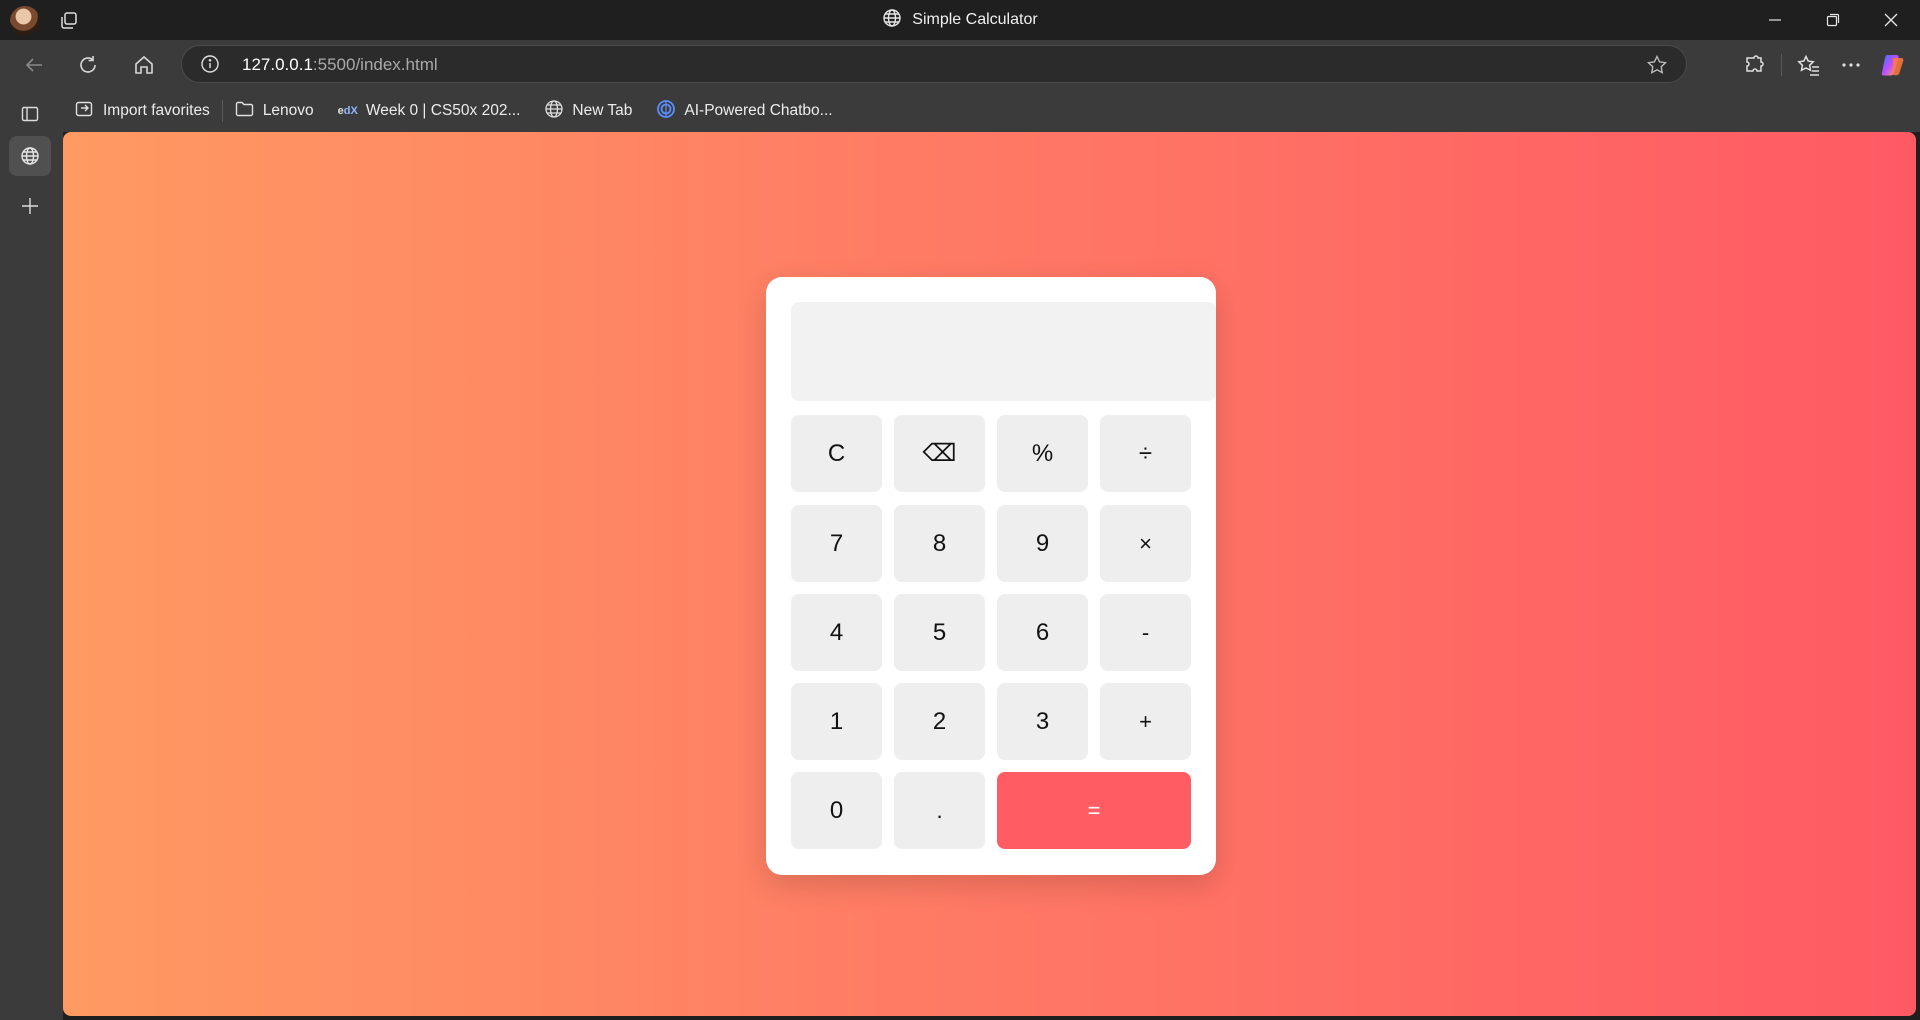 The height and width of the screenshot is (1020, 1920). Describe the element at coordinates (1754, 65) in the screenshot. I see `extensions-icon` at that location.